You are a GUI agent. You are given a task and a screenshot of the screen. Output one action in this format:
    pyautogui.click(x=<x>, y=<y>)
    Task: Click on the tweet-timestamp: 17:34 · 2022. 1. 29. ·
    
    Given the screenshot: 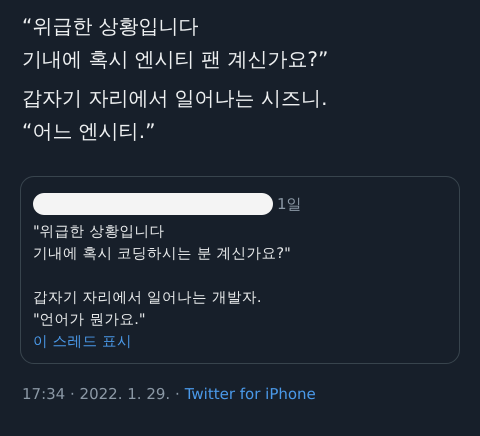 What is the action you would take?
    pyautogui.click(x=101, y=394)
    